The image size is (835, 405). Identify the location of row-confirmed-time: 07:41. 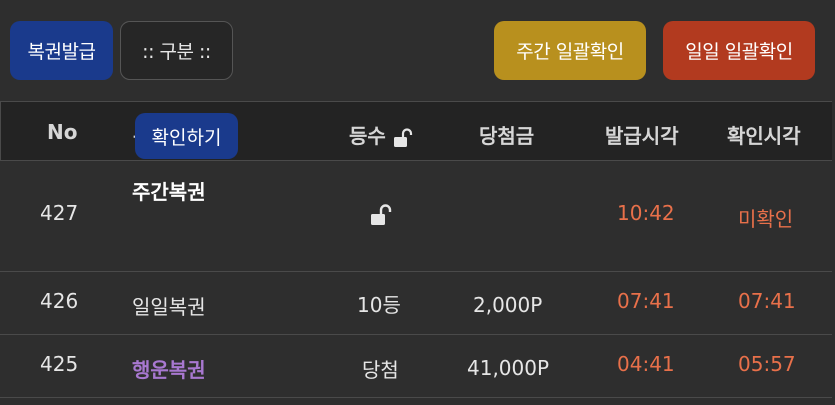
(767, 301).